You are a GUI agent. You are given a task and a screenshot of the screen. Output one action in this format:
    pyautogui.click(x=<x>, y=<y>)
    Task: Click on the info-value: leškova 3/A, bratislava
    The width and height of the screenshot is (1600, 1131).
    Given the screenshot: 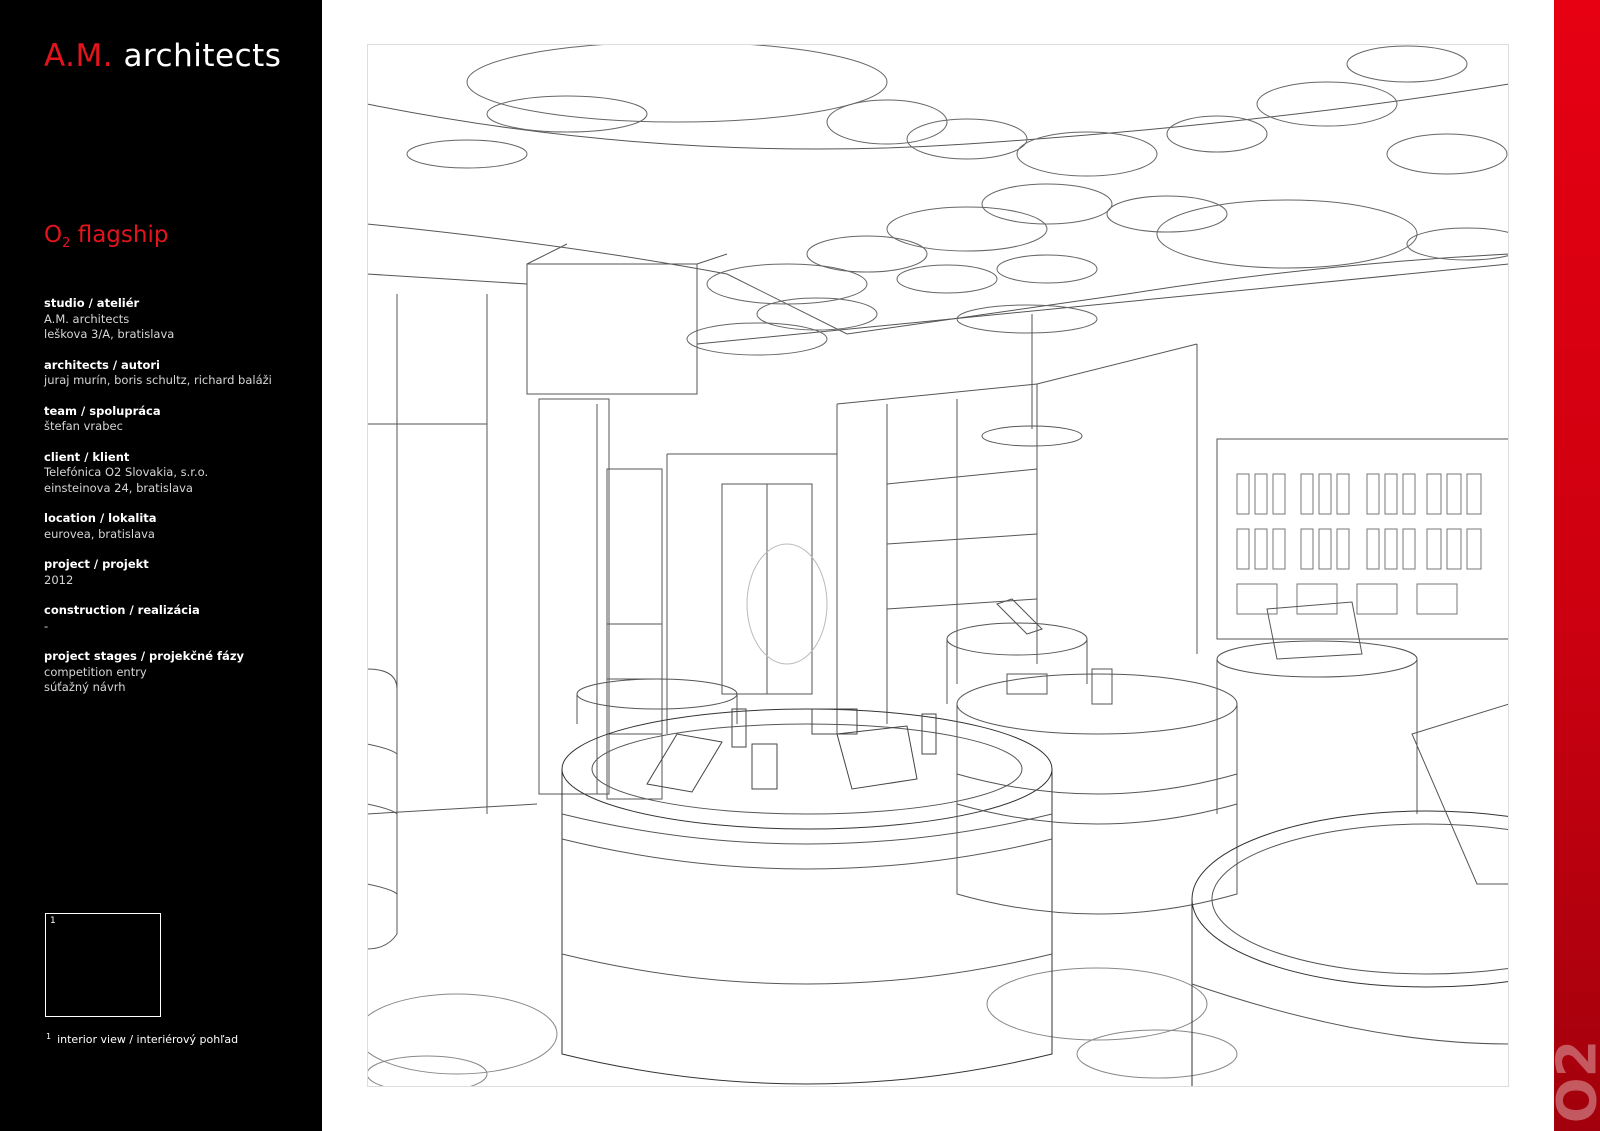 What is the action you would take?
    pyautogui.click(x=109, y=334)
    